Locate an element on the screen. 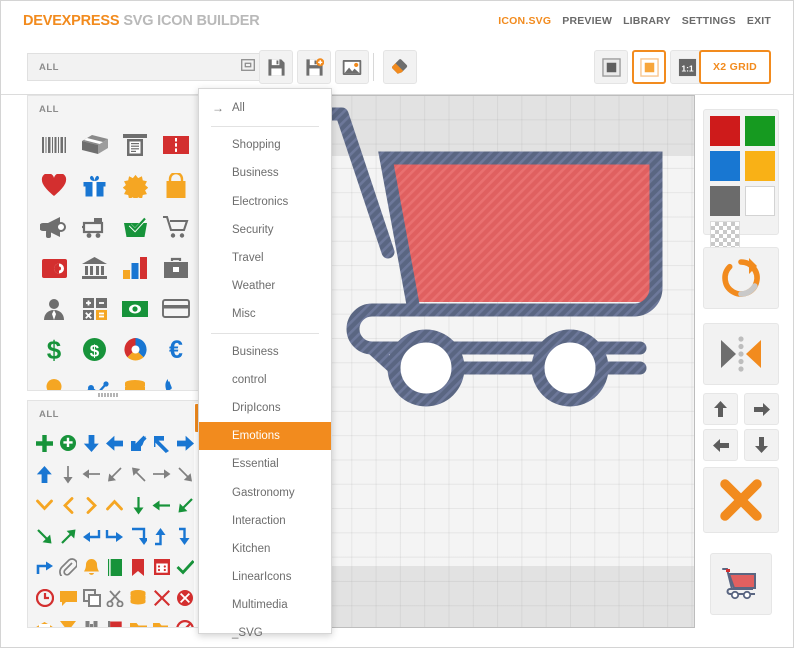 This screenshot has width=794, height=648. arrow-right-thin-icon is located at coordinates (161, 474).